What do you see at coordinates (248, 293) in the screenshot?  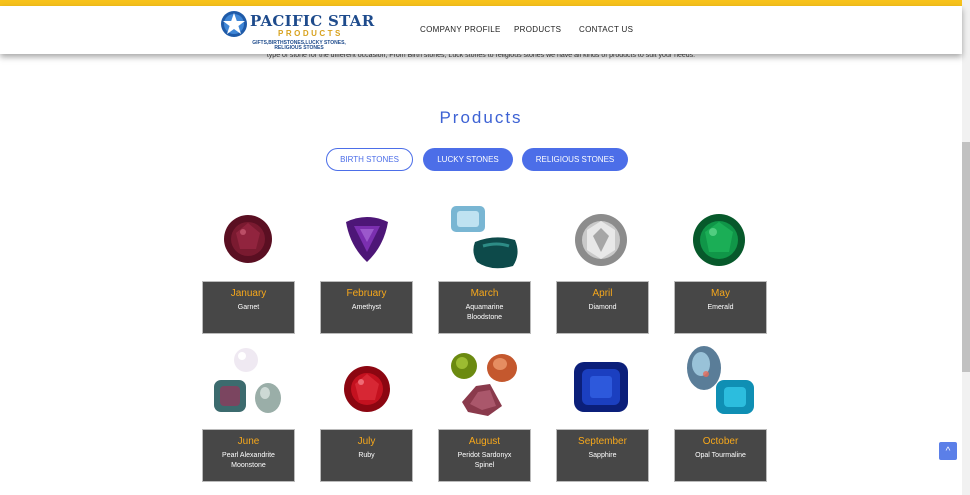 I see `month-label: January` at bounding box center [248, 293].